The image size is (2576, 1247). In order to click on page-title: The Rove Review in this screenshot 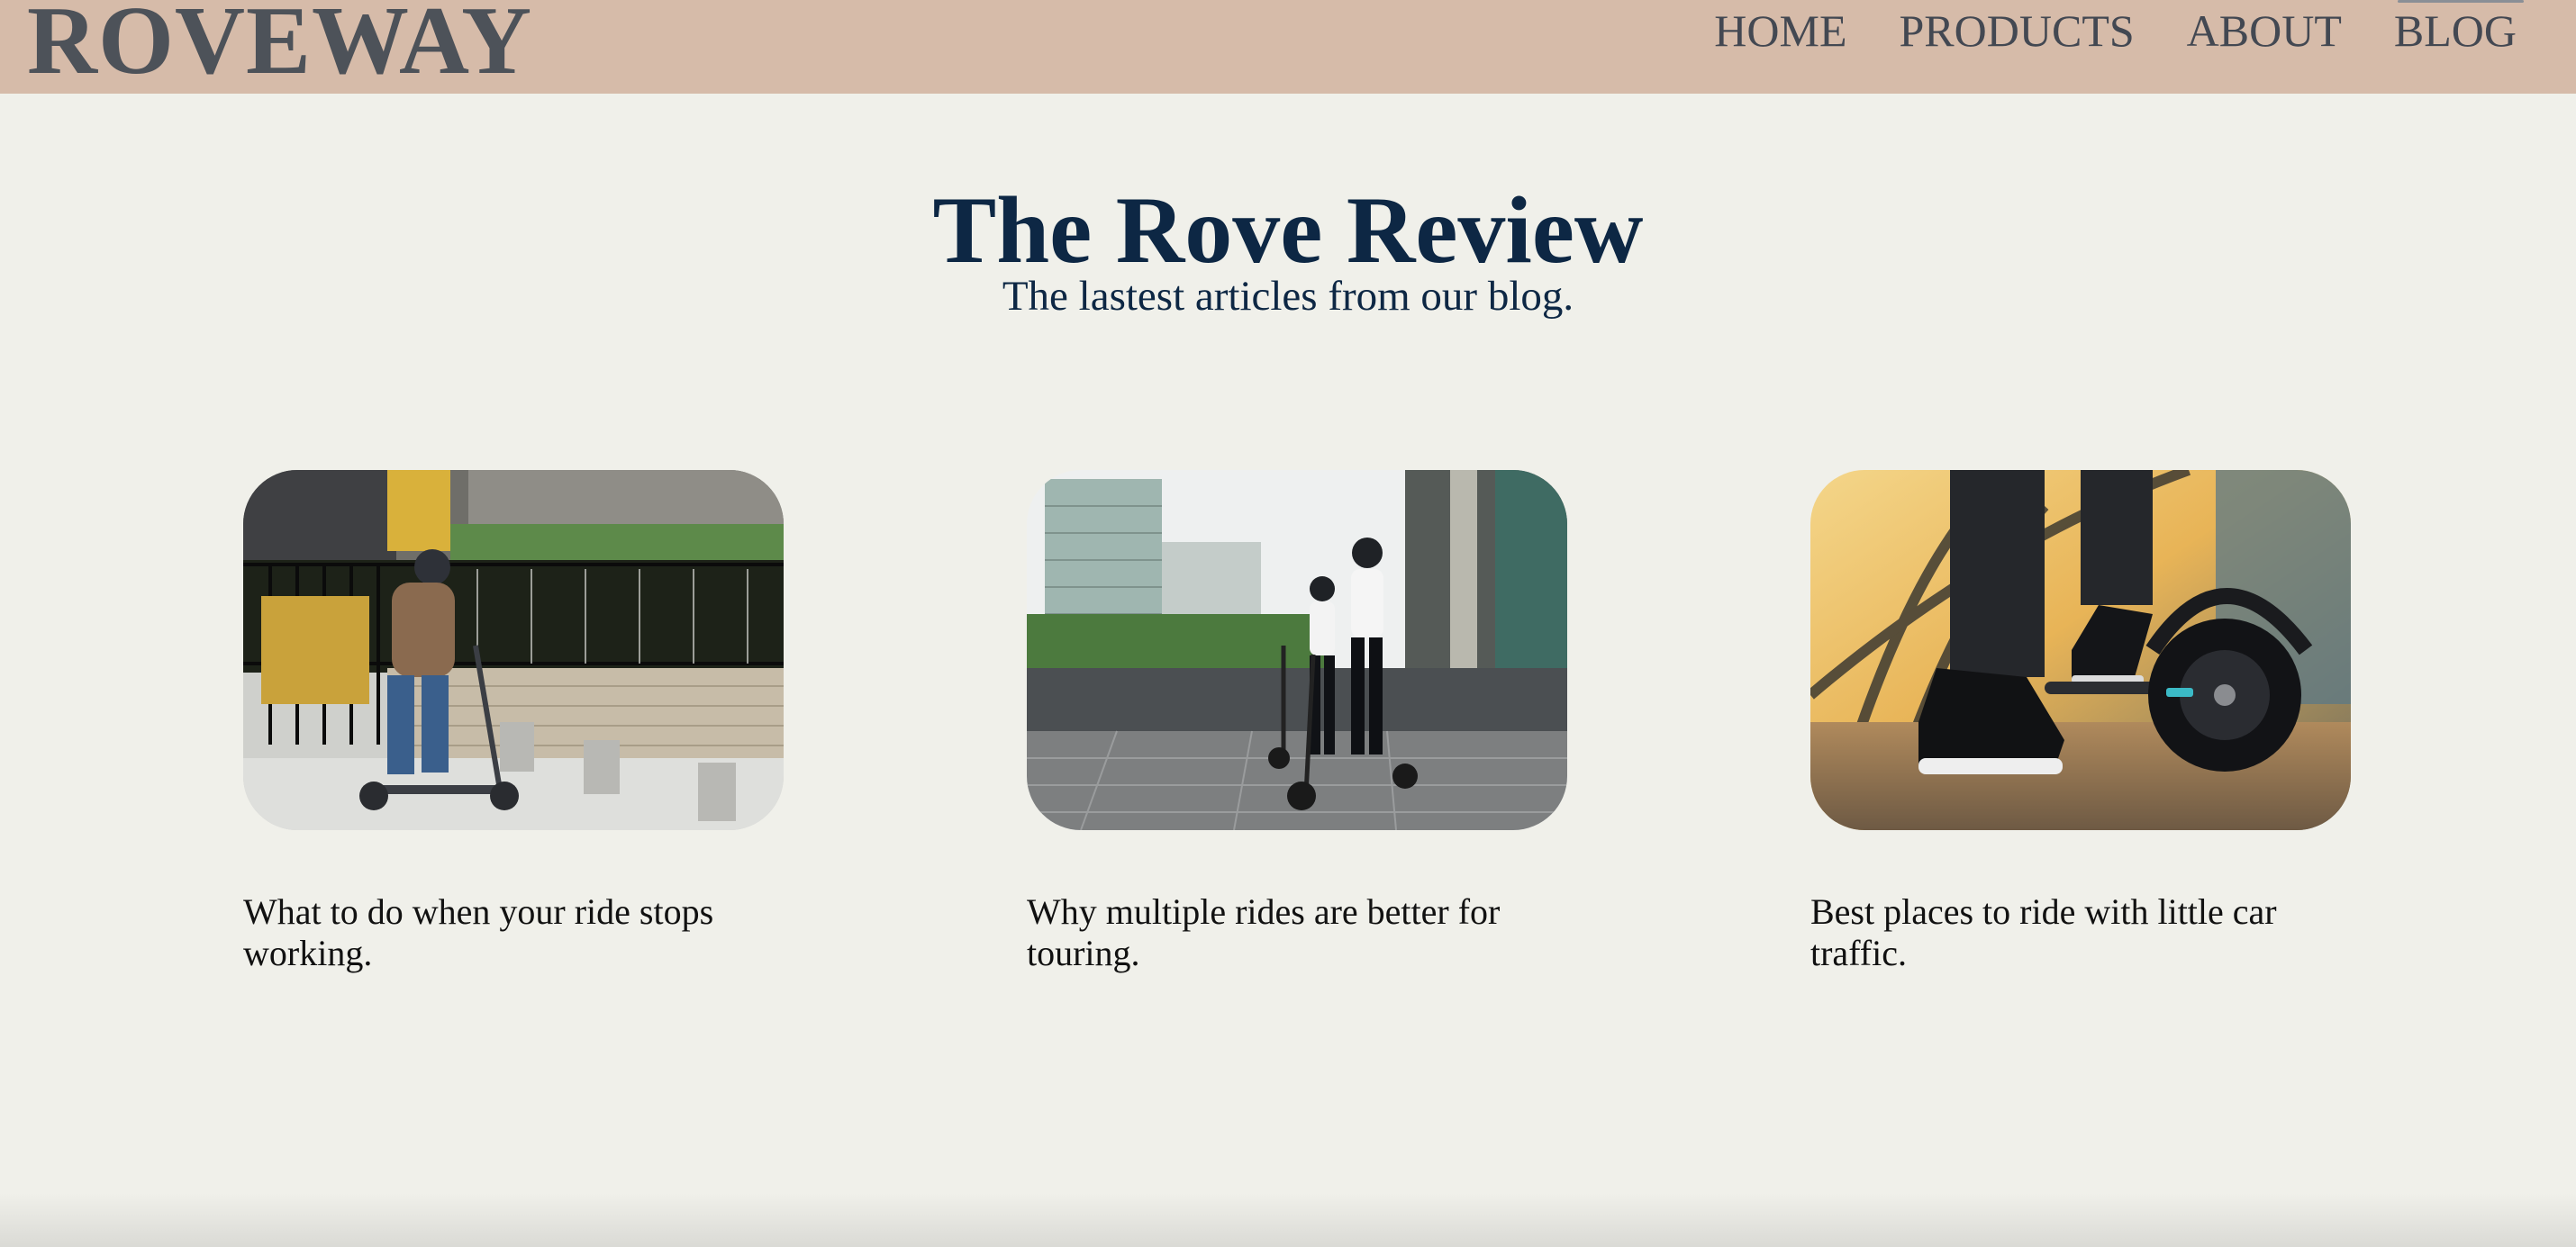, I will do `click(1288, 230)`.